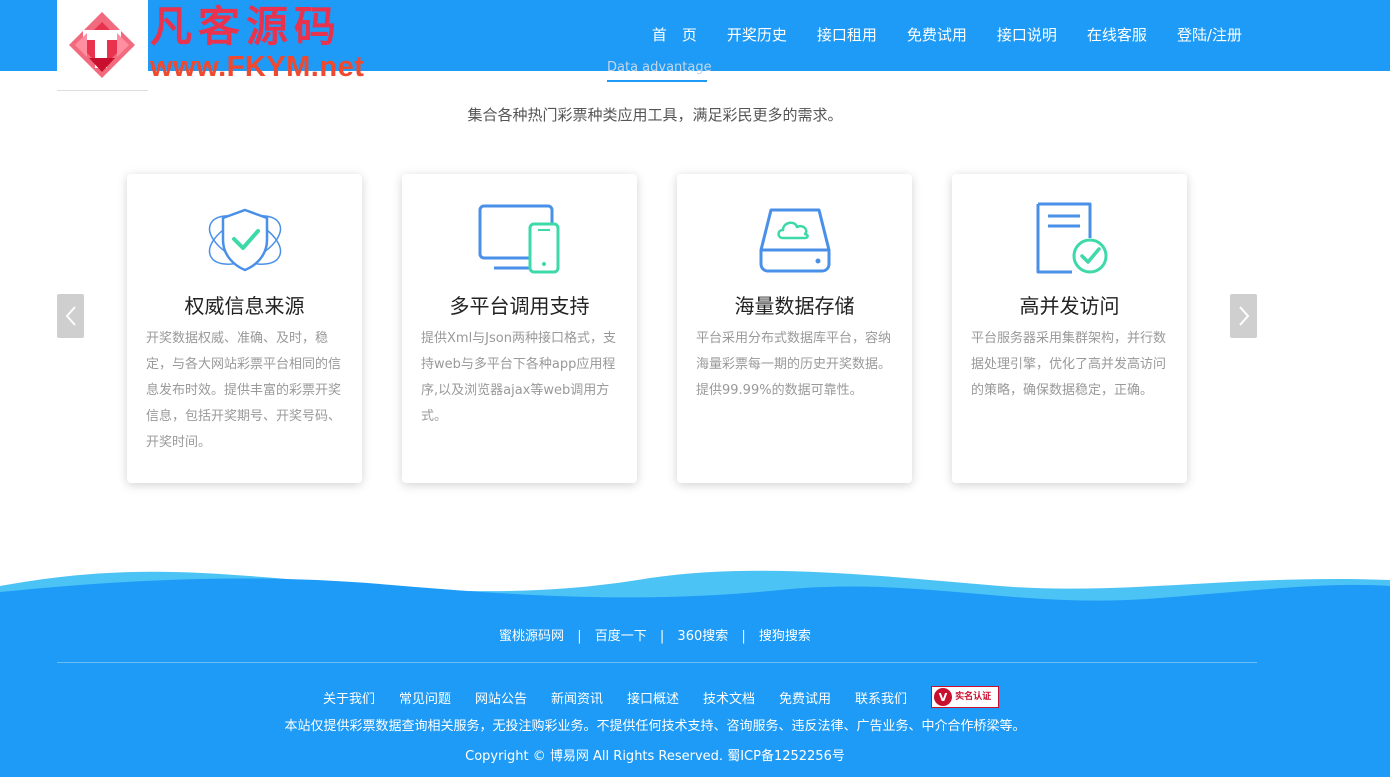  I want to click on devices-icon, so click(519, 239).